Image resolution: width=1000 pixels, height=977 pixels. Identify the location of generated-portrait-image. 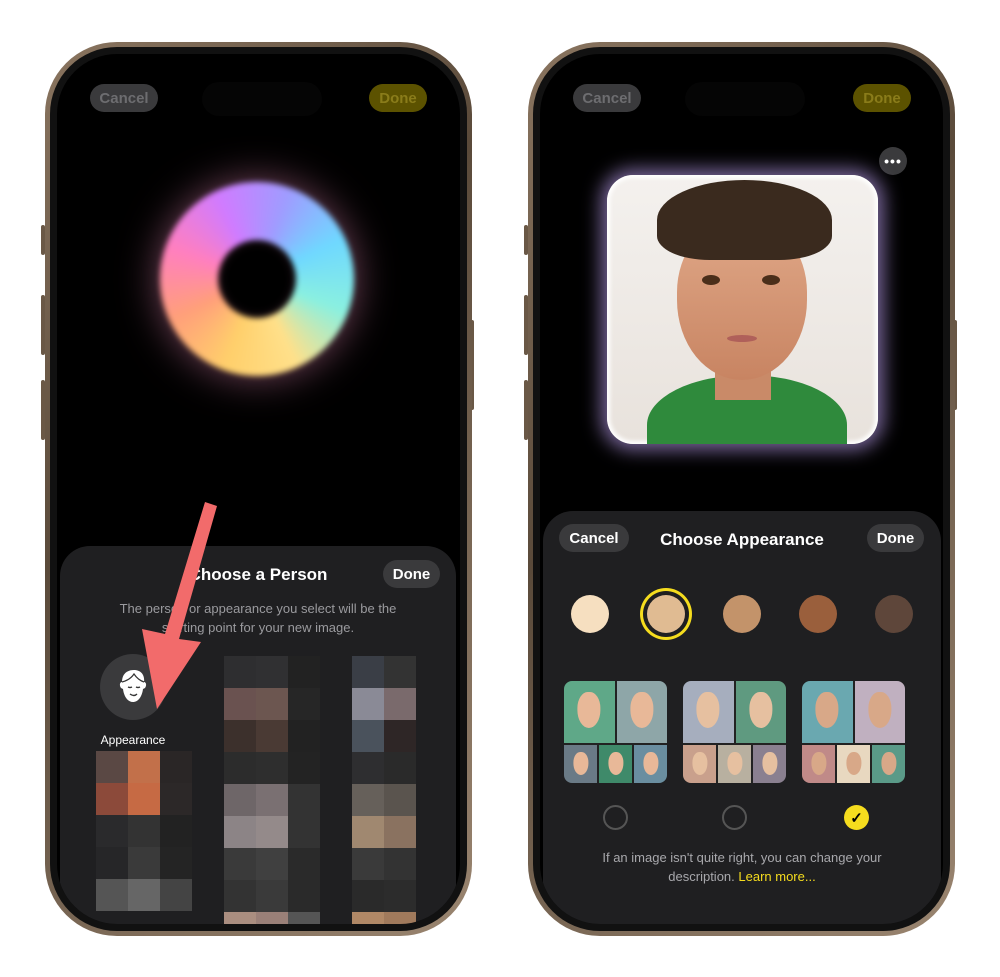
(742, 309).